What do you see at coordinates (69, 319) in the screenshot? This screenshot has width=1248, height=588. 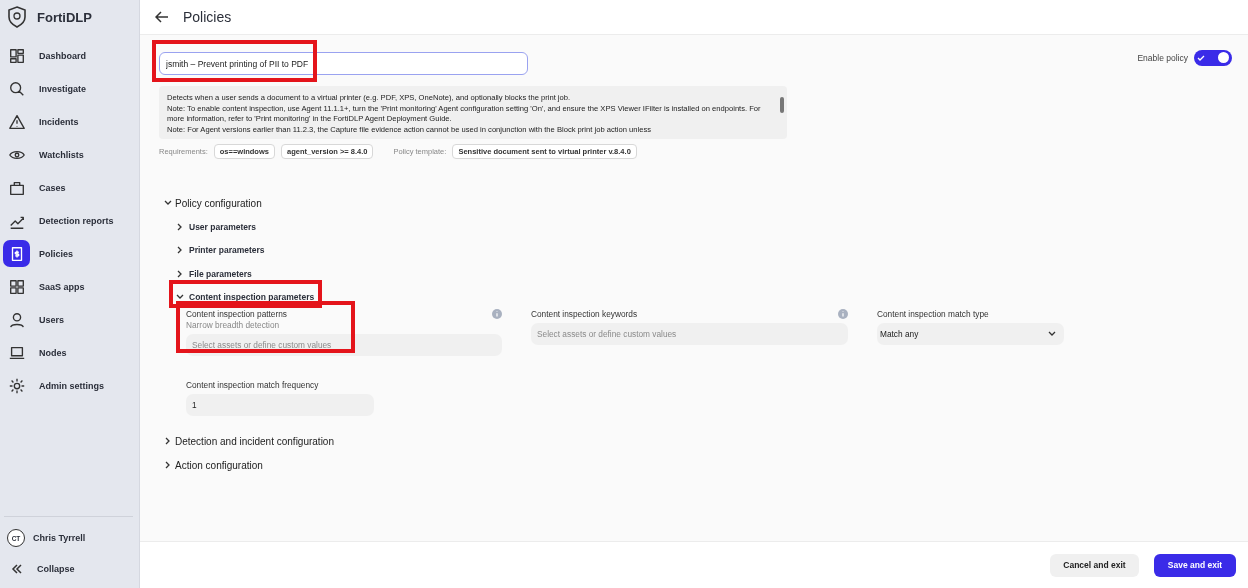 I see `nav-item: Users` at bounding box center [69, 319].